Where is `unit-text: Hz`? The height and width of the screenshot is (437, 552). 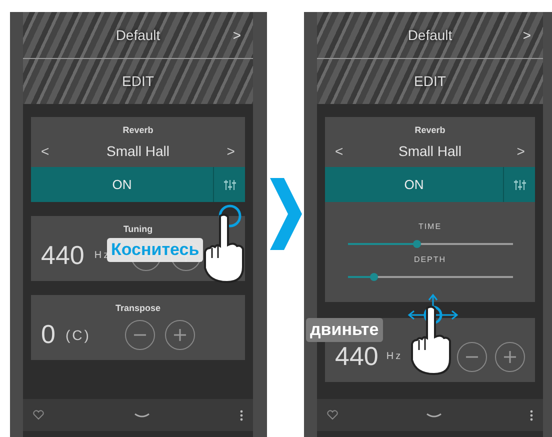
unit-text: Hz is located at coordinates (394, 356).